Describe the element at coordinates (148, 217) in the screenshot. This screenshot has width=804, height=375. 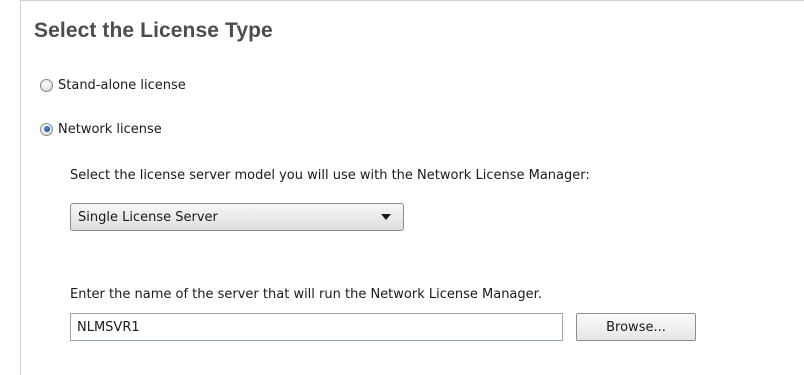
I see `server-model-selected-value: Single License Server` at that location.